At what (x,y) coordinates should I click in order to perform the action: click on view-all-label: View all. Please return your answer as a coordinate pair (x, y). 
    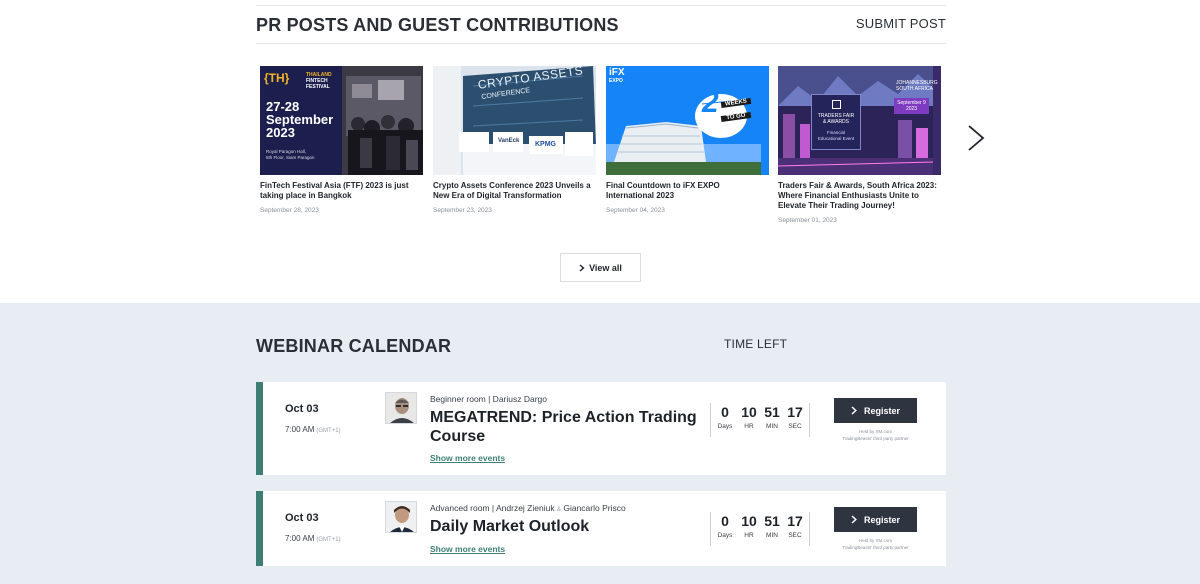
    Looking at the image, I should click on (605, 267).